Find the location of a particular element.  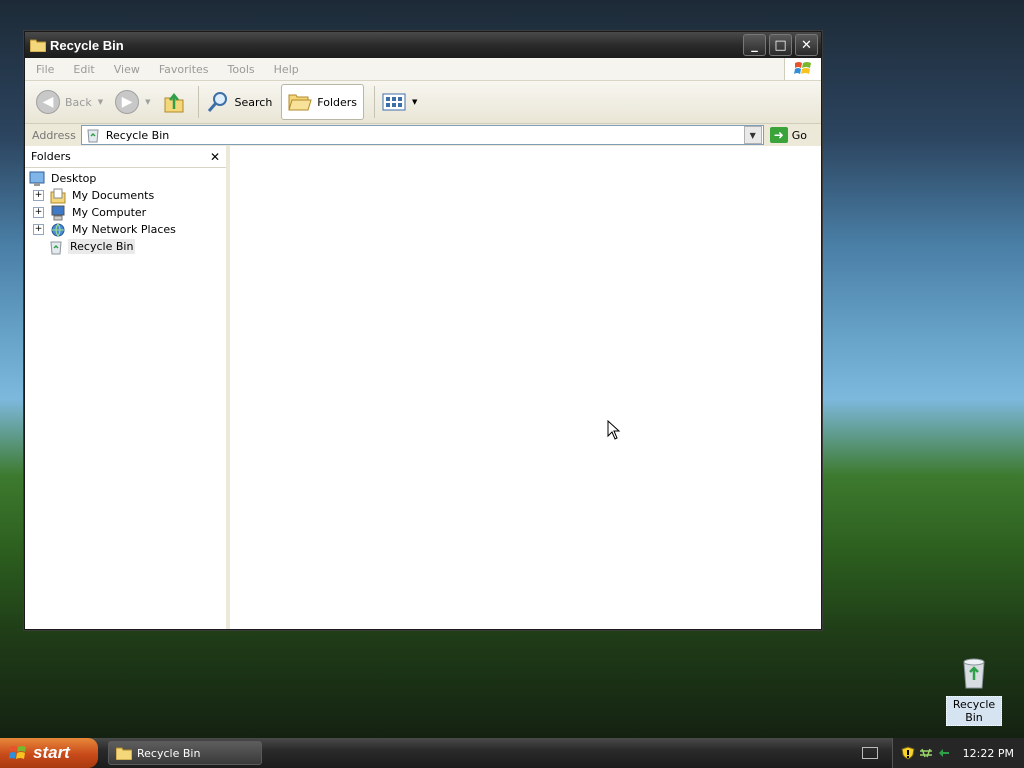

close-button: ✕ is located at coordinates (806, 45).